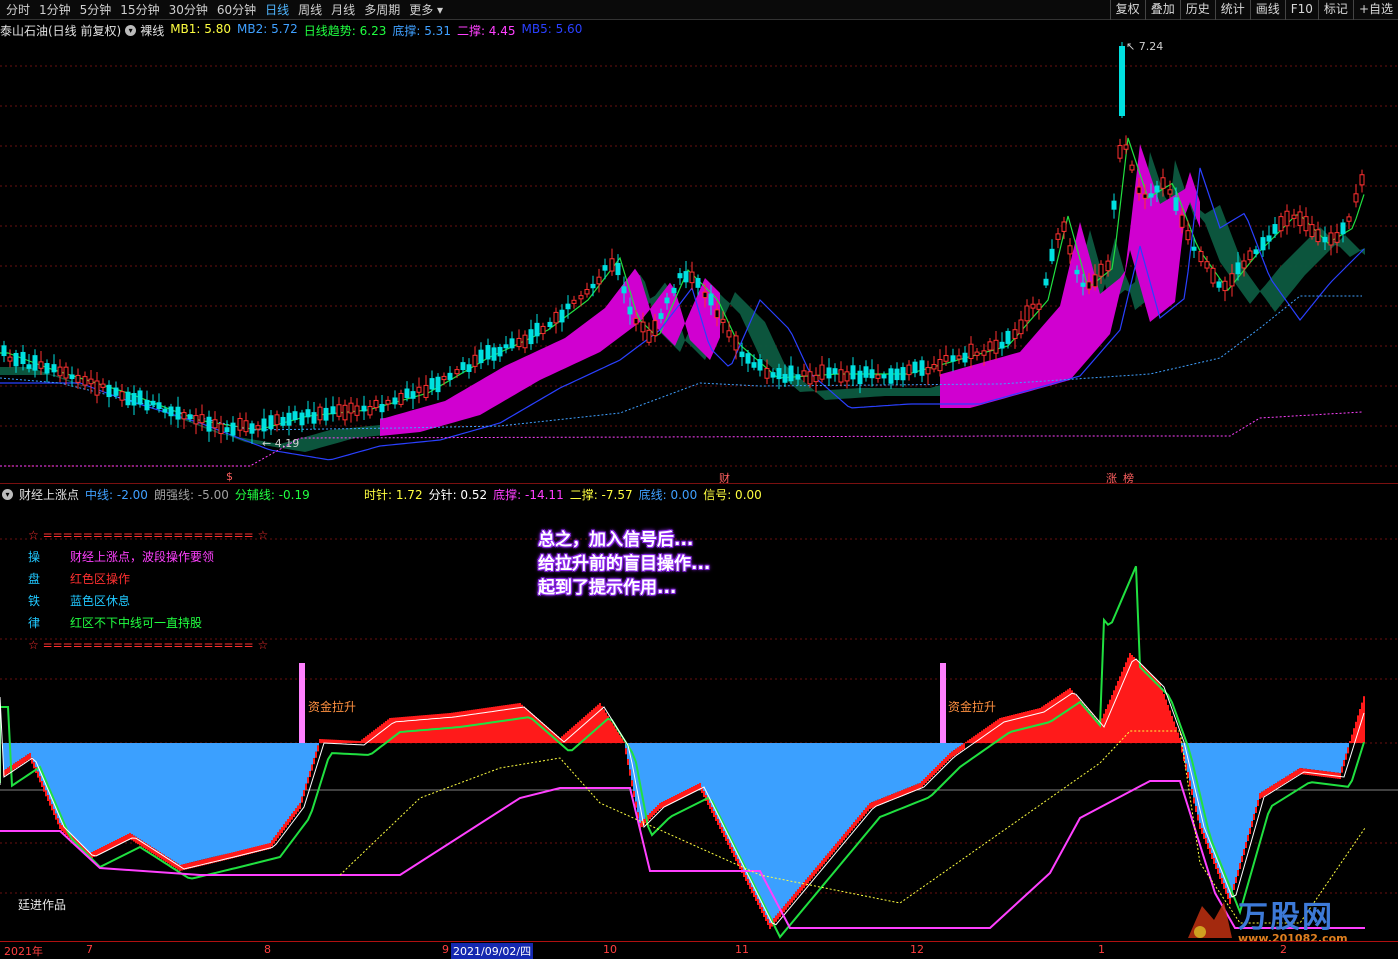 Image resolution: width=1398 pixels, height=959 pixels. Describe the element at coordinates (42, 905) in the screenshot. I see `author-credit: 廷进作品` at that location.